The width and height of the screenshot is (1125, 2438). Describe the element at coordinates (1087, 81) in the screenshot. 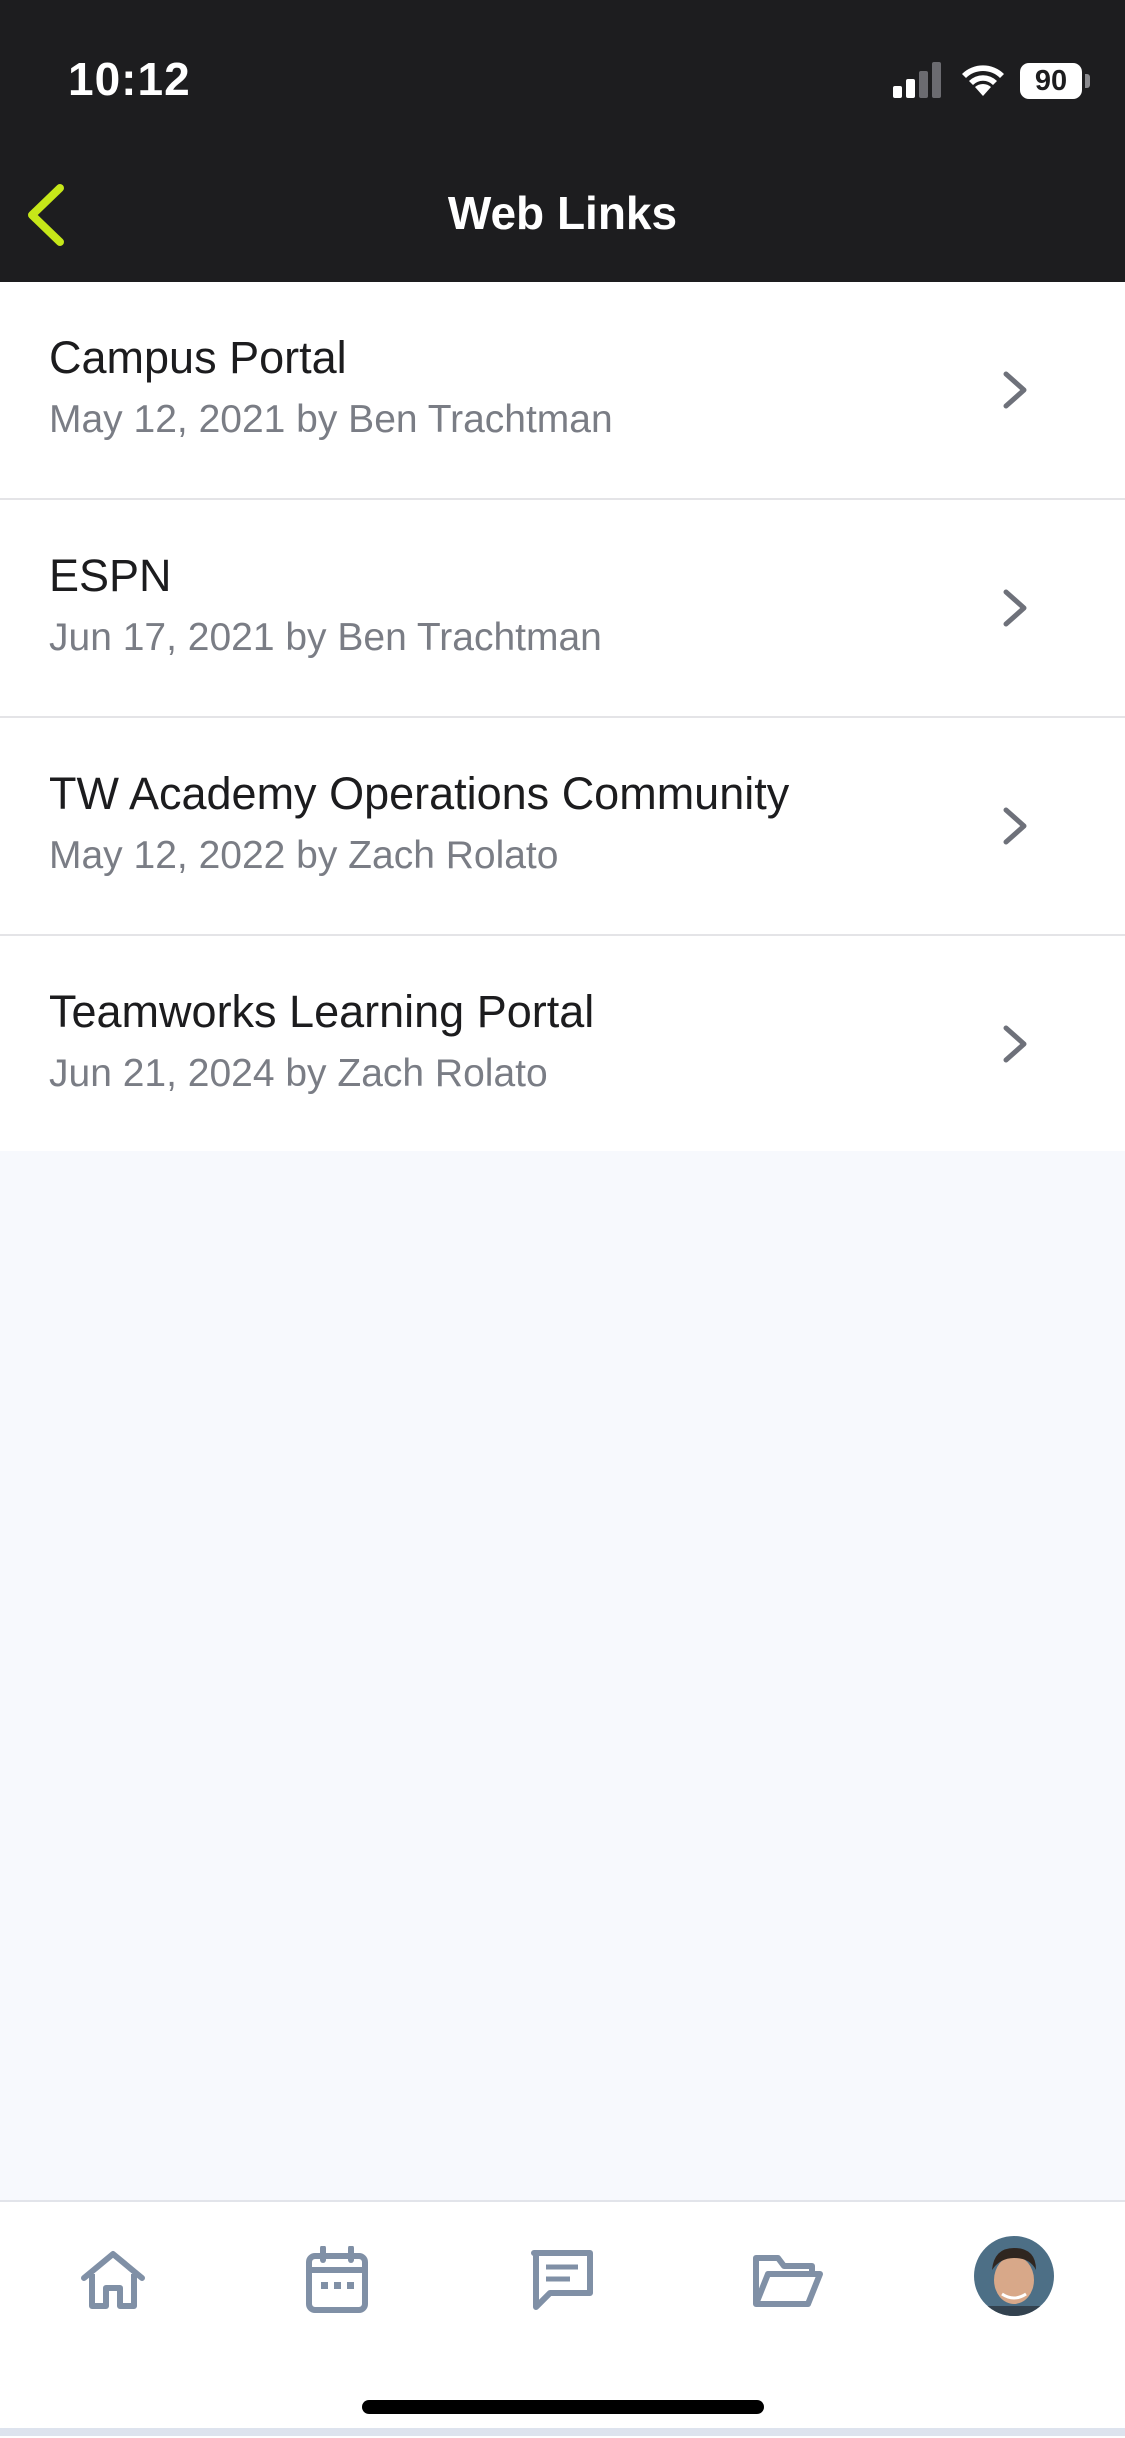

I see `battery-tip` at that location.